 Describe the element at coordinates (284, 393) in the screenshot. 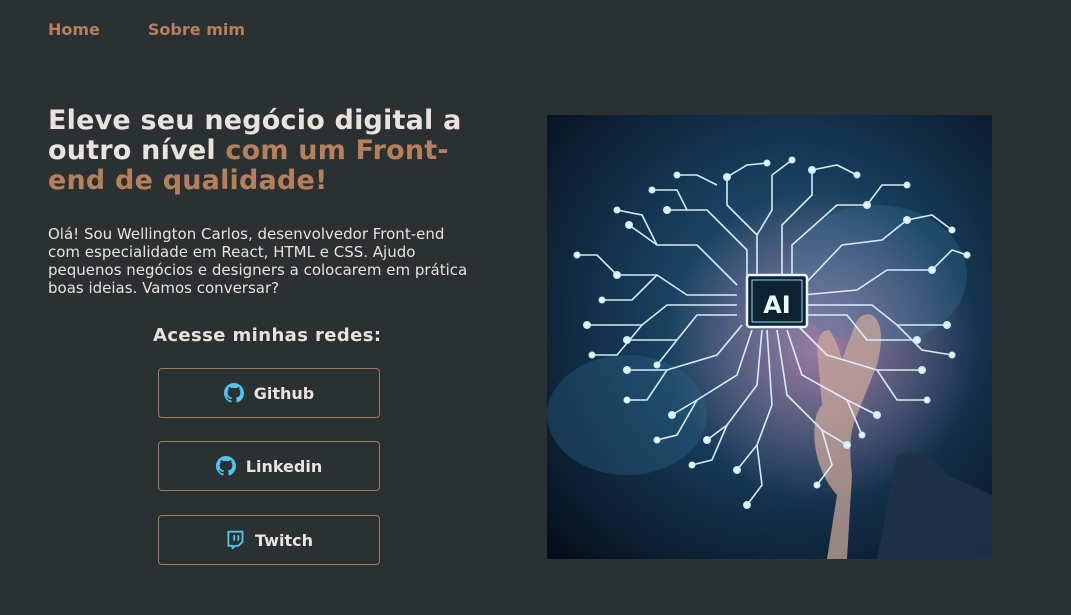

I see `github-button-label: Github` at that location.